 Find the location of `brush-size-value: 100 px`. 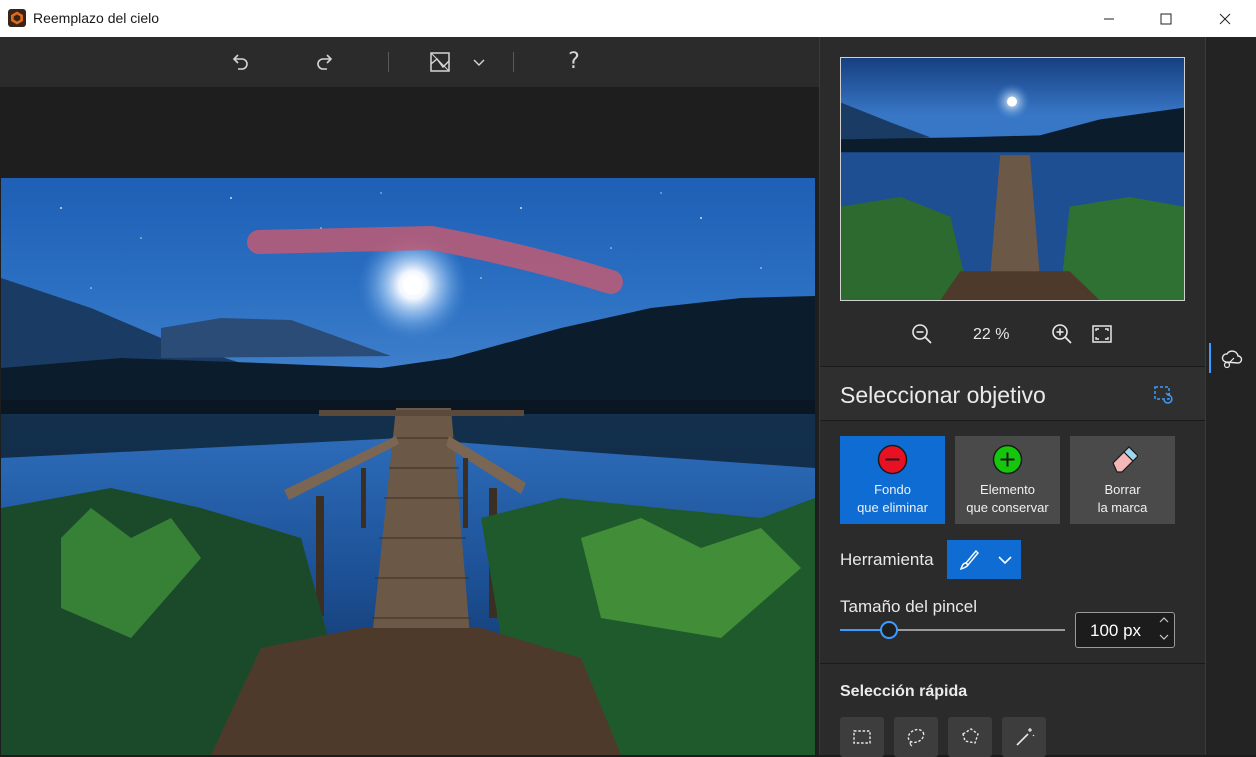

brush-size-value: 100 px is located at coordinates (1116, 630).